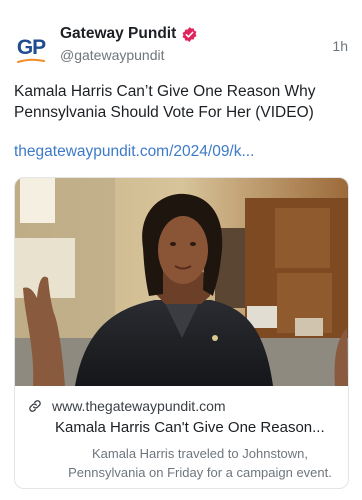  I want to click on avatar-logo-text: GP, so click(31, 47).